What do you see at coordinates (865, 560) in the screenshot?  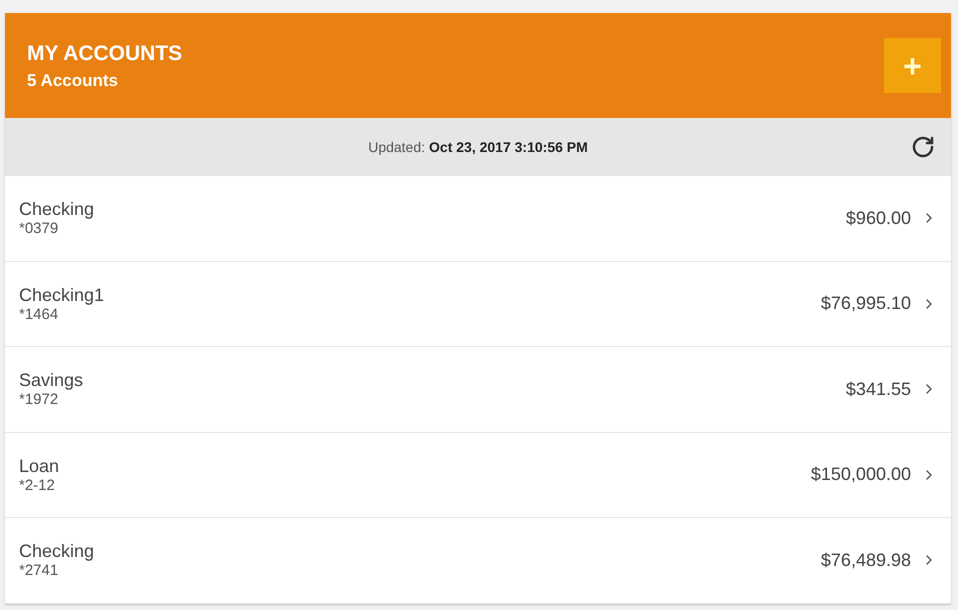 I see `account-balance: $76,489.98` at bounding box center [865, 560].